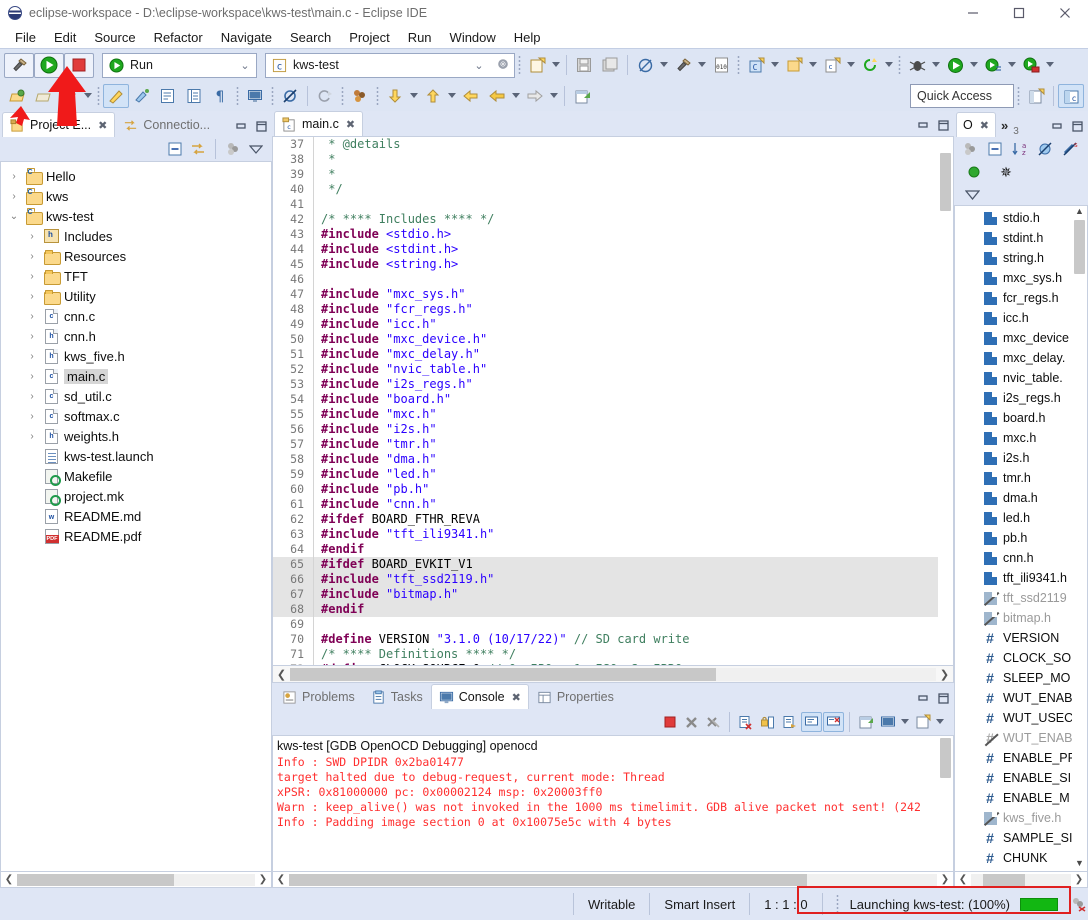  What do you see at coordinates (69, 96) in the screenshot?
I see `build-config-icon` at bounding box center [69, 96].